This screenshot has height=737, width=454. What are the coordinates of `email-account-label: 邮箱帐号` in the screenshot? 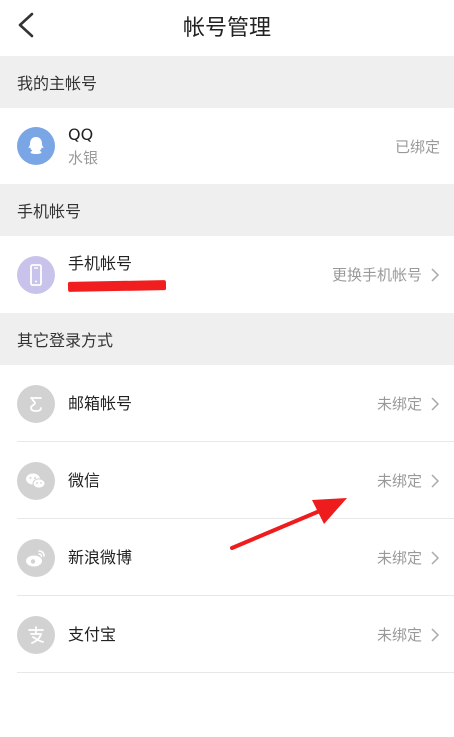 It's located at (100, 403).